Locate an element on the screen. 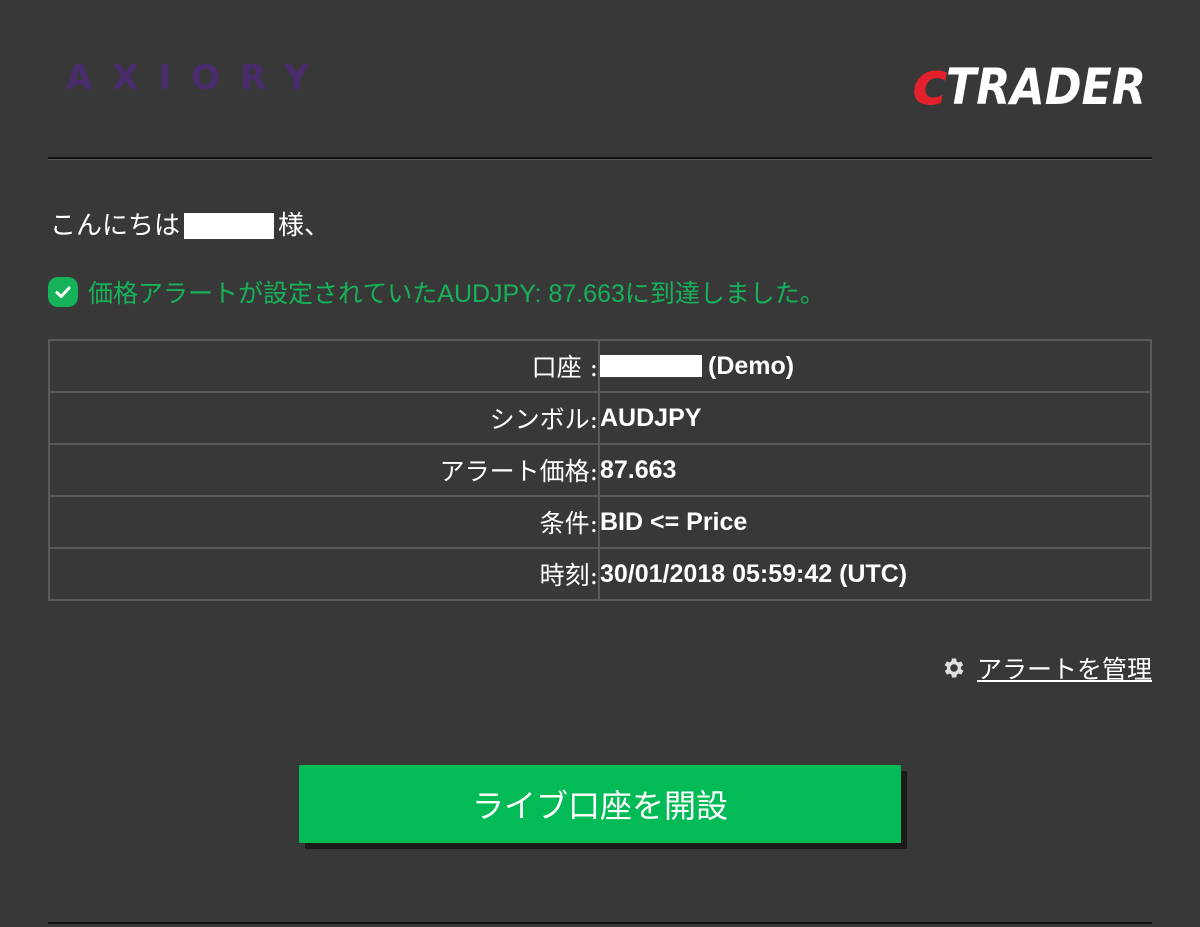 This screenshot has height=927, width=1200. table-row: アラート価格: 87.663 is located at coordinates (600, 470).